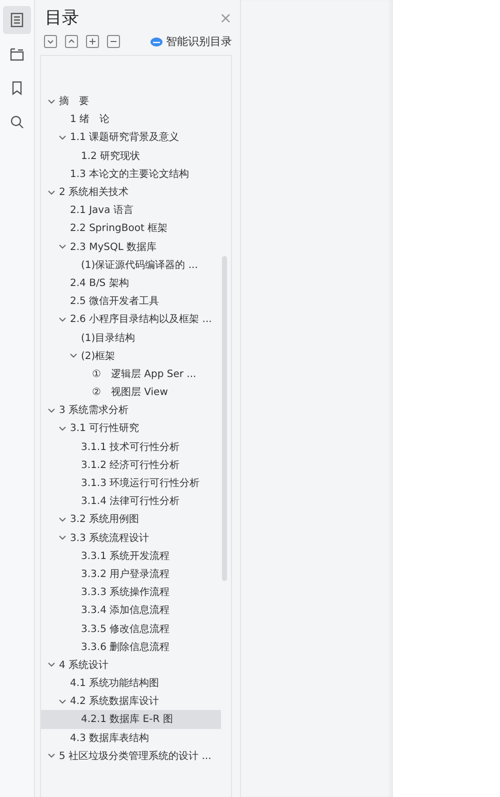 This screenshot has width=500, height=797. Describe the element at coordinates (131, 410) in the screenshot. I see `outline-item: 3 系统需求分析` at that location.